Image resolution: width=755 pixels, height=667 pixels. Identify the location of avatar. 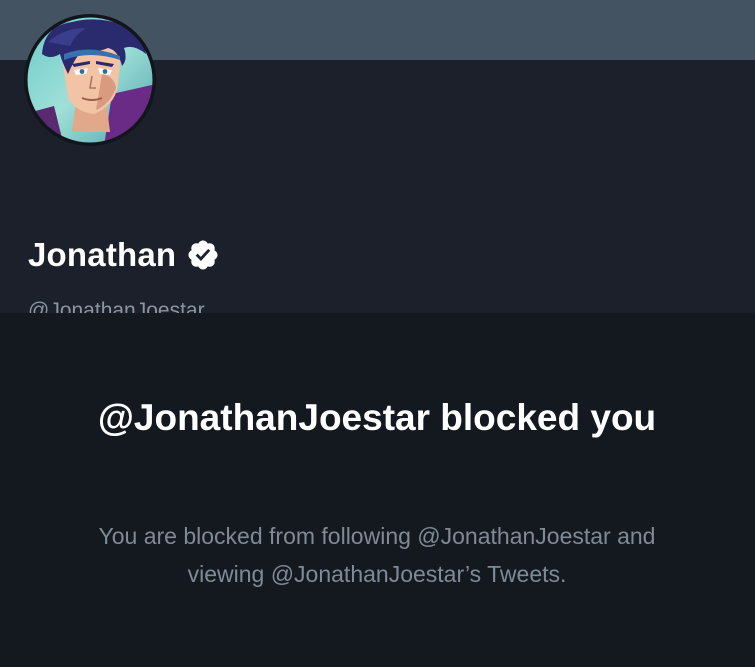
(90, 80).